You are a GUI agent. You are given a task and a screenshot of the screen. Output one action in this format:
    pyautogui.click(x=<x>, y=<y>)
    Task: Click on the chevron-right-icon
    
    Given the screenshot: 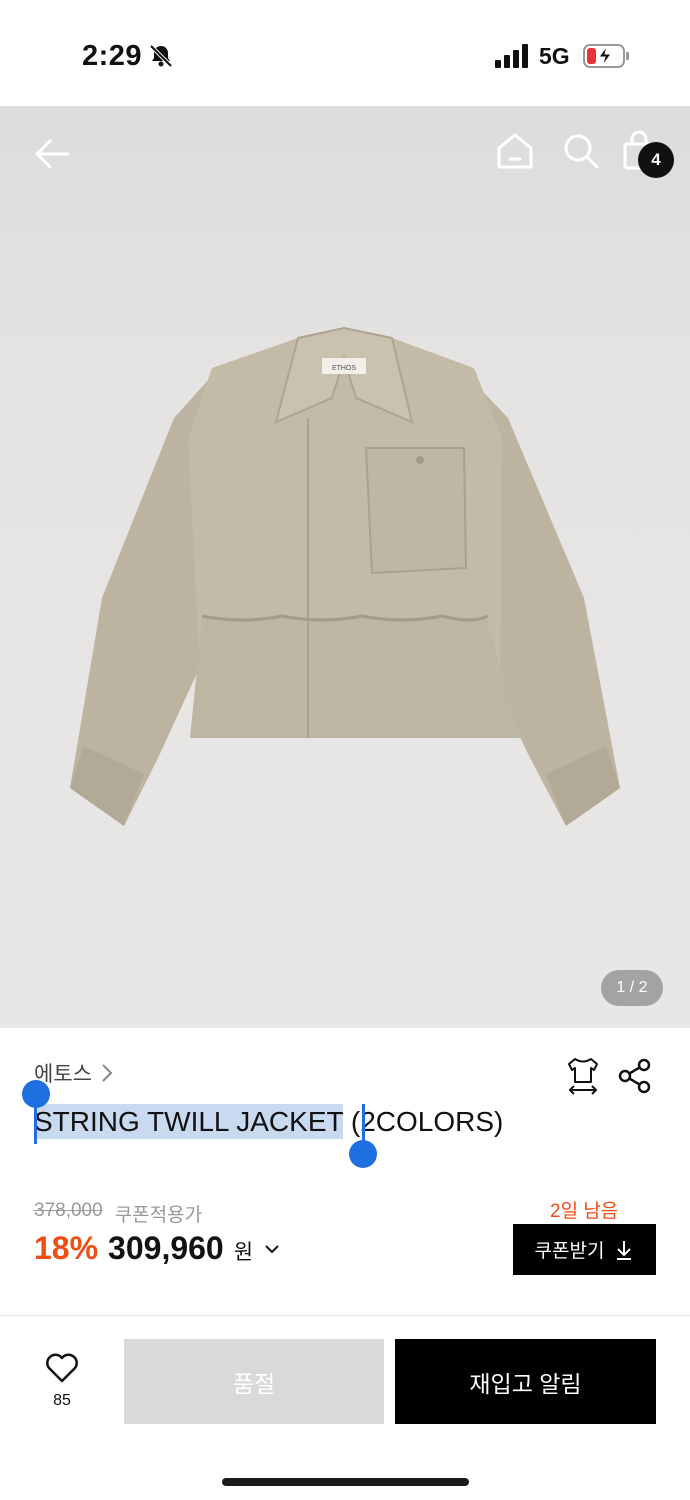 What is the action you would take?
    pyautogui.click(x=107, y=1073)
    